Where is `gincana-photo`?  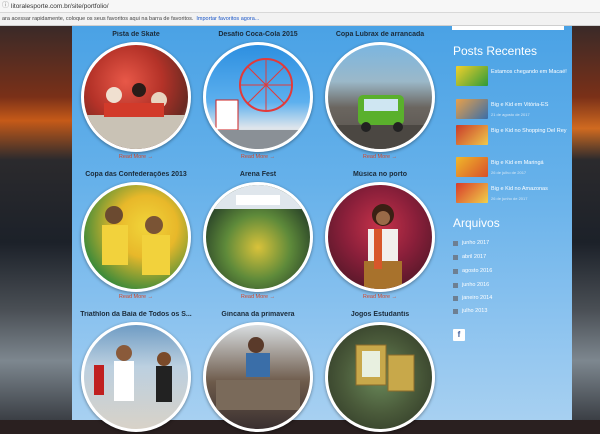 gincana-photo is located at coordinates (258, 373).